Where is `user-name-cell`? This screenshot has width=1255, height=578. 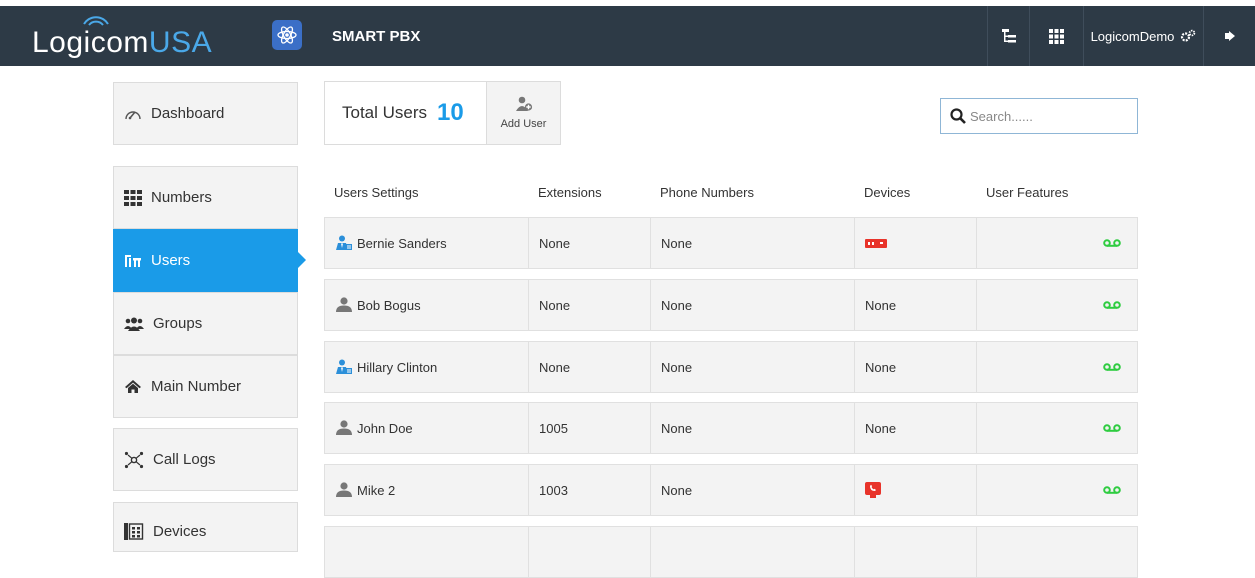
user-name-cell is located at coordinates (427, 552).